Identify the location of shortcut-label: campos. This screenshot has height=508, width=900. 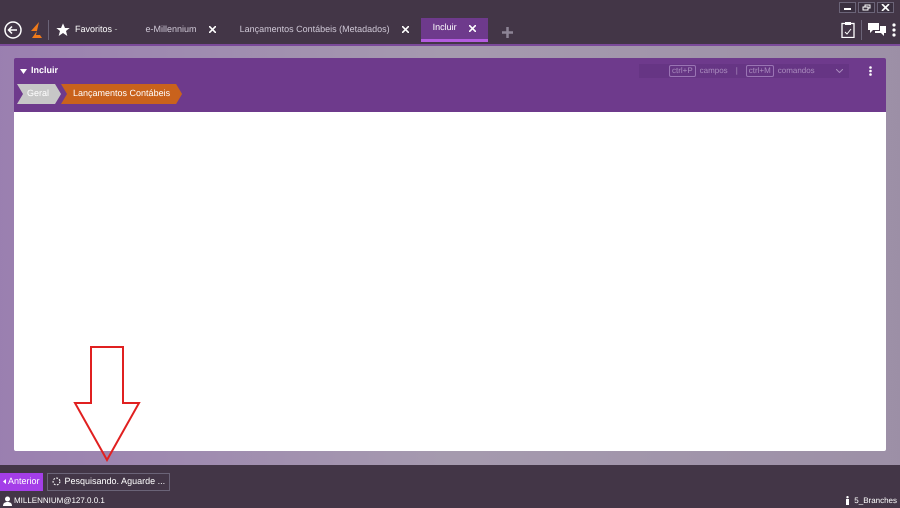
(714, 71).